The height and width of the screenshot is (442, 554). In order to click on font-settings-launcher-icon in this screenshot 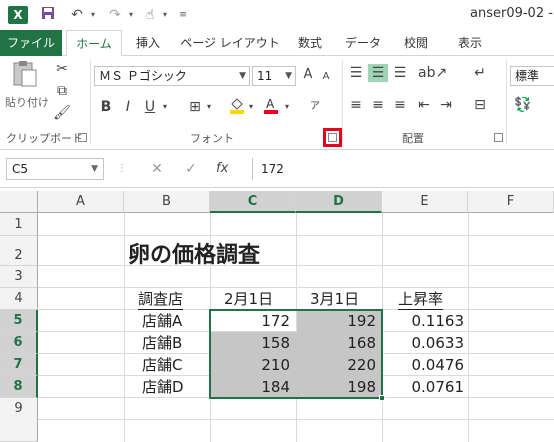, I will do `click(332, 137)`.